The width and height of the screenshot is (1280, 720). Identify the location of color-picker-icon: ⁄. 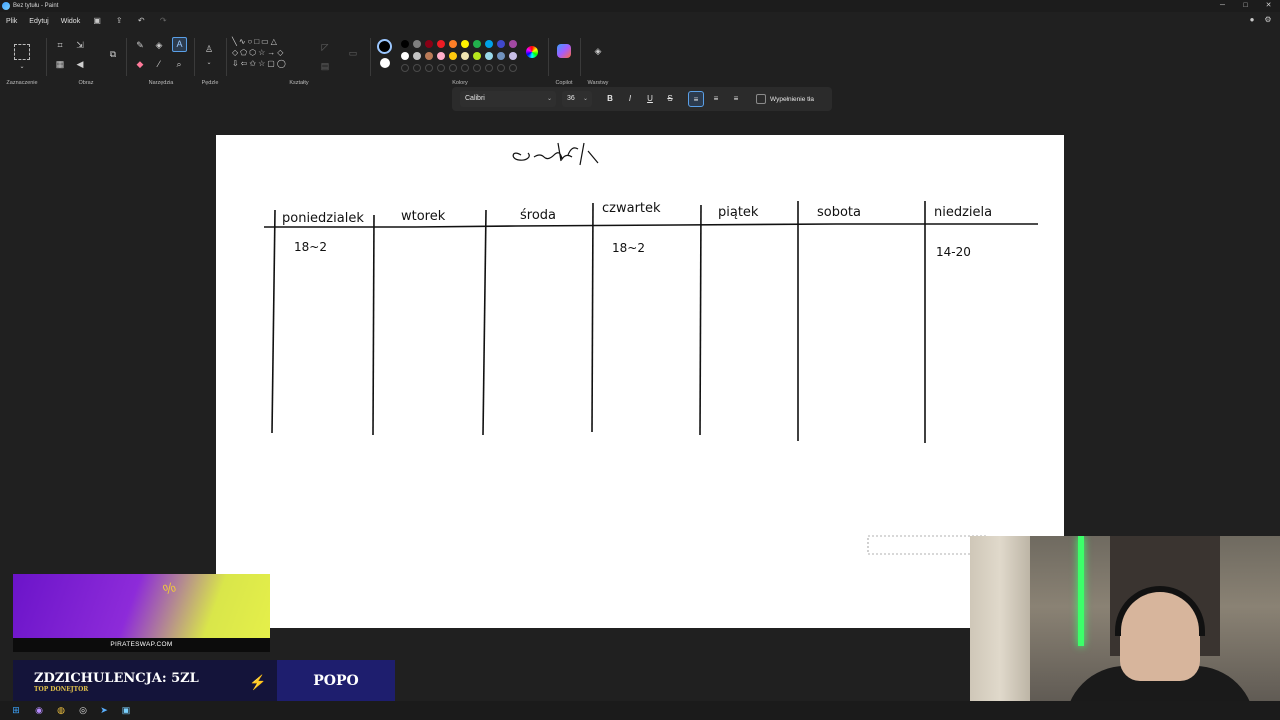
(159, 64).